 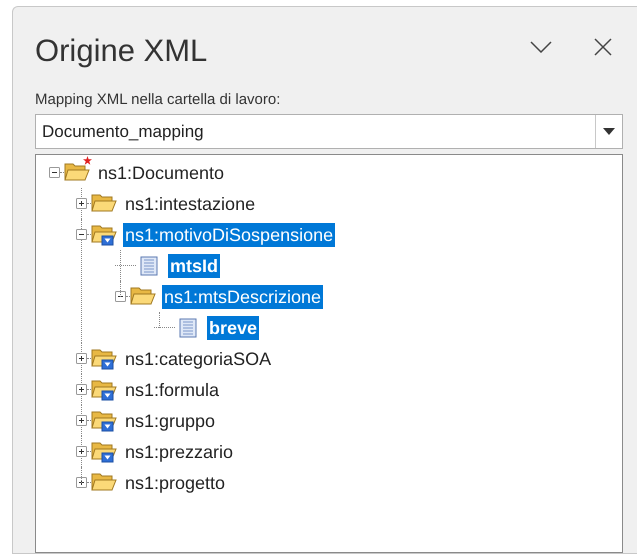 What do you see at coordinates (609, 131) in the screenshot?
I see `dropdown-arrow-icon` at bounding box center [609, 131].